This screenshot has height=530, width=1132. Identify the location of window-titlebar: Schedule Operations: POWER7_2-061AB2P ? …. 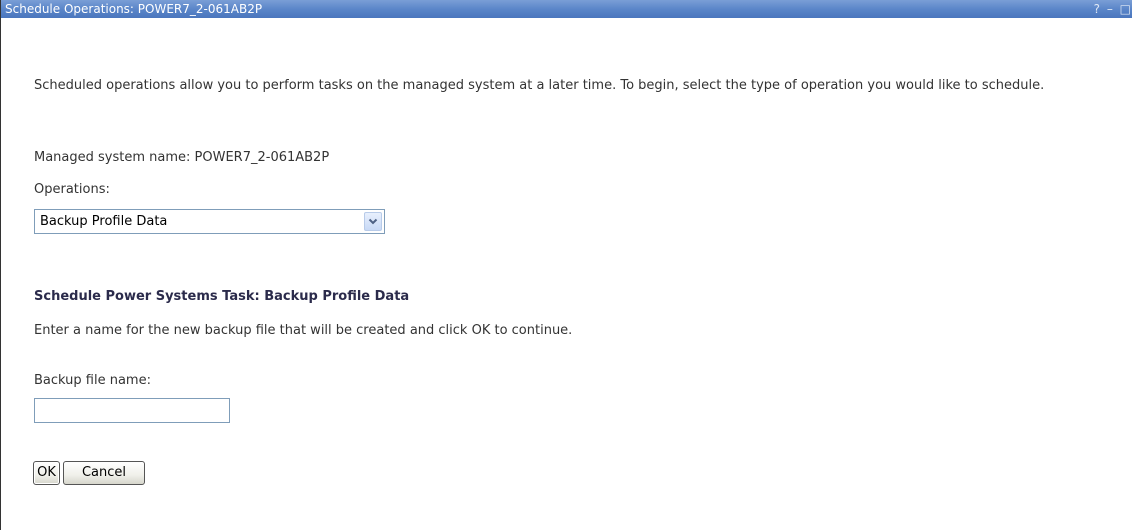
(566, 9).